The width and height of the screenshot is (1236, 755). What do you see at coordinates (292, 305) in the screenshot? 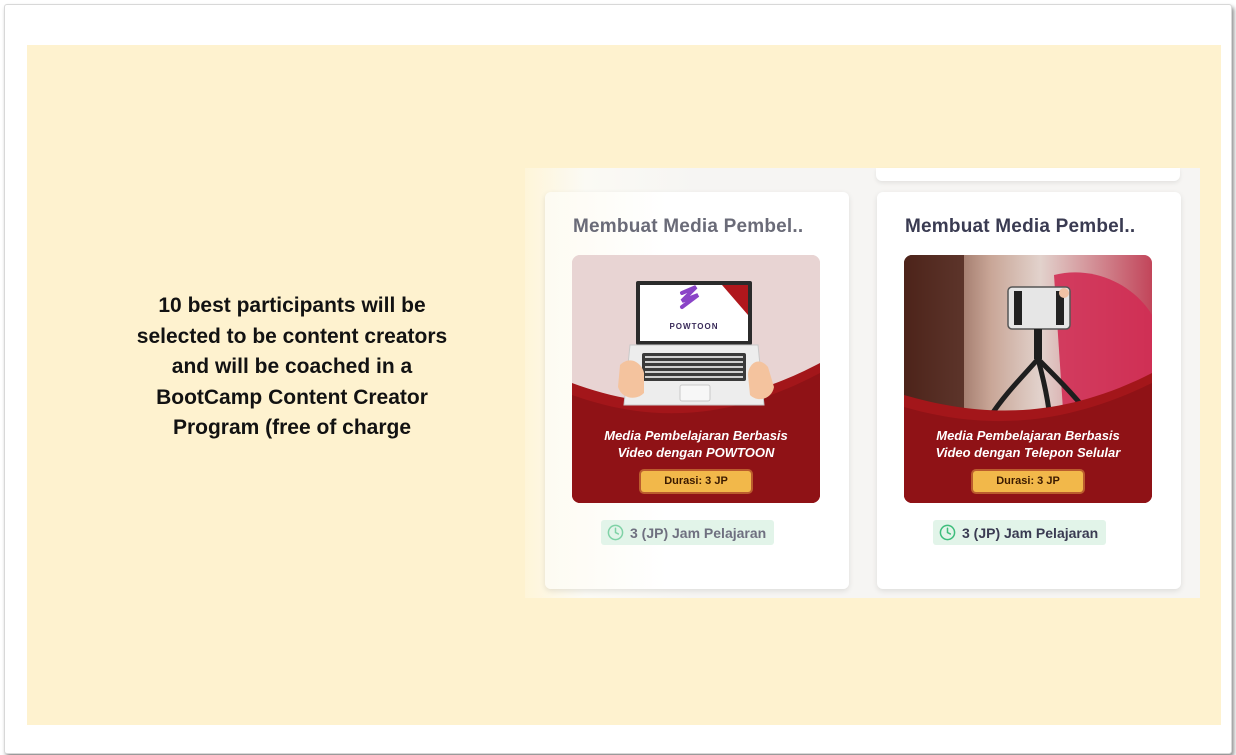
I see `caption-line: 10 best participants will be` at bounding box center [292, 305].